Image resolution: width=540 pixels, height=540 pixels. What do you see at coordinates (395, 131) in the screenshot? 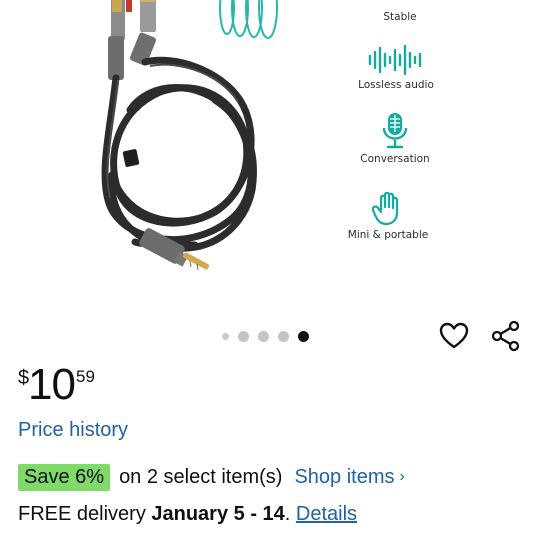
I see `microphone-icon` at bounding box center [395, 131].